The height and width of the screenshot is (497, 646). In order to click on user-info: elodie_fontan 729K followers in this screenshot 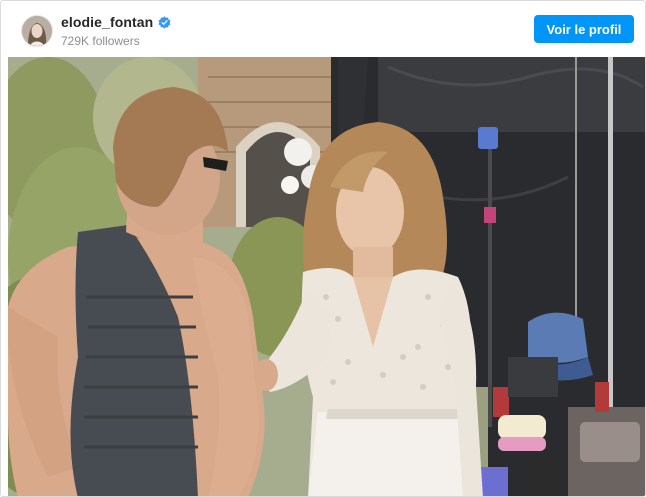, I will do `click(116, 30)`.